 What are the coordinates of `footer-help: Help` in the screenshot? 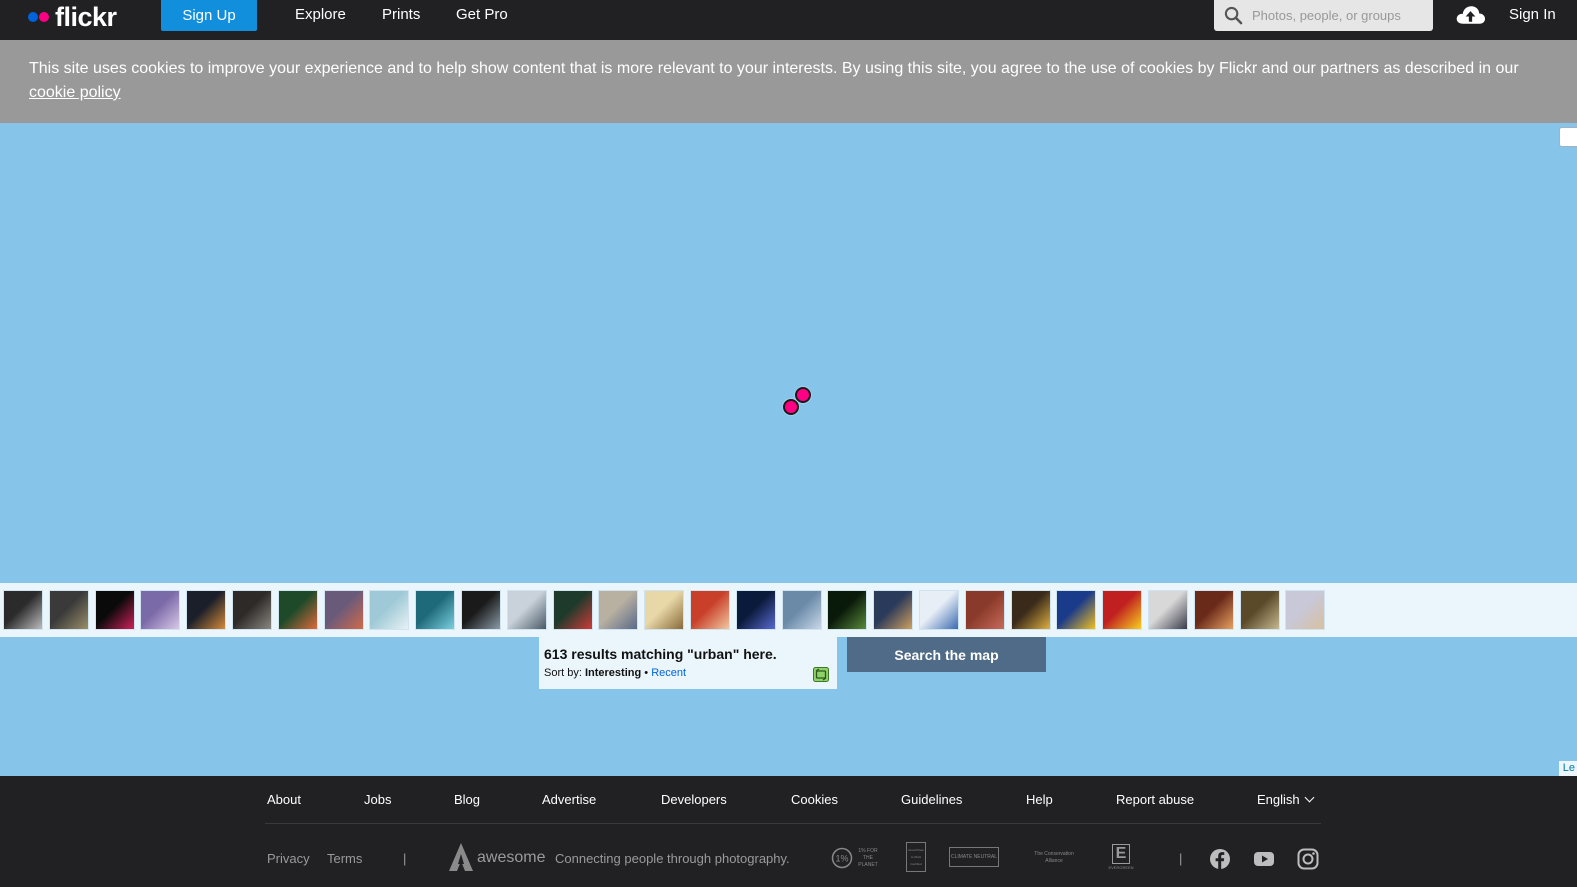 It's located at (1039, 800).